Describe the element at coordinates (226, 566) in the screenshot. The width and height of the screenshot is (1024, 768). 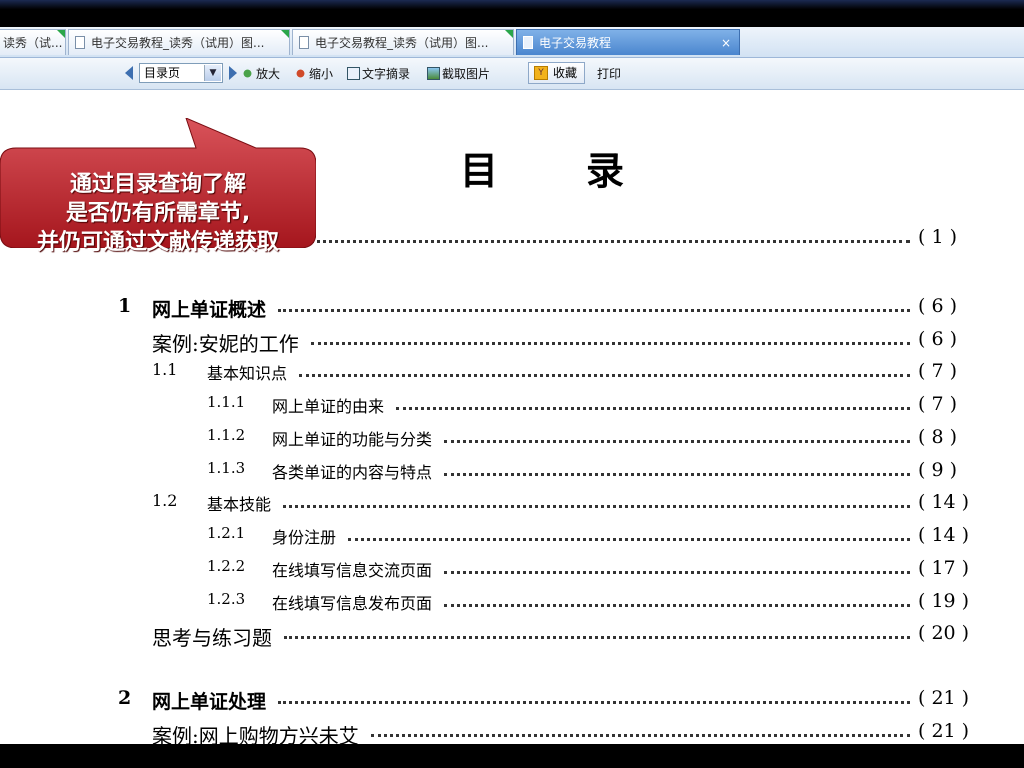
I see `toc-entry-number: 1.2.2` at that location.